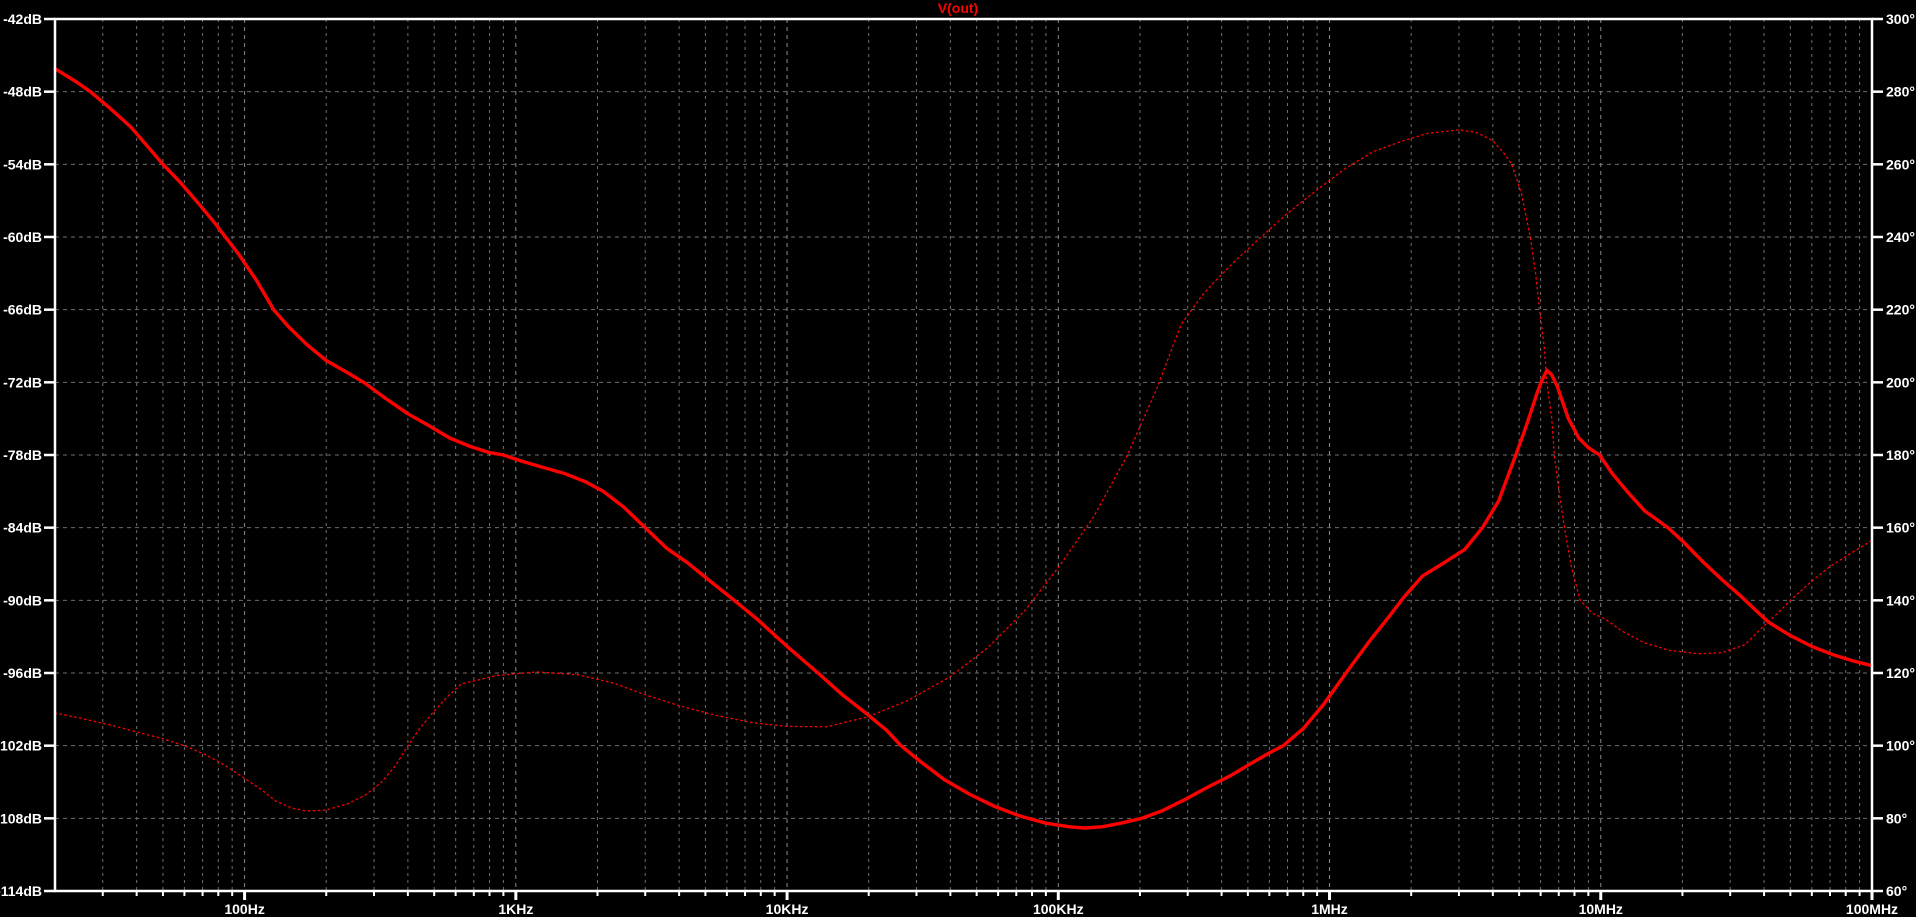  Describe the element at coordinates (22, 455) in the screenshot. I see `y-left-tick-label: -78dB` at that location.